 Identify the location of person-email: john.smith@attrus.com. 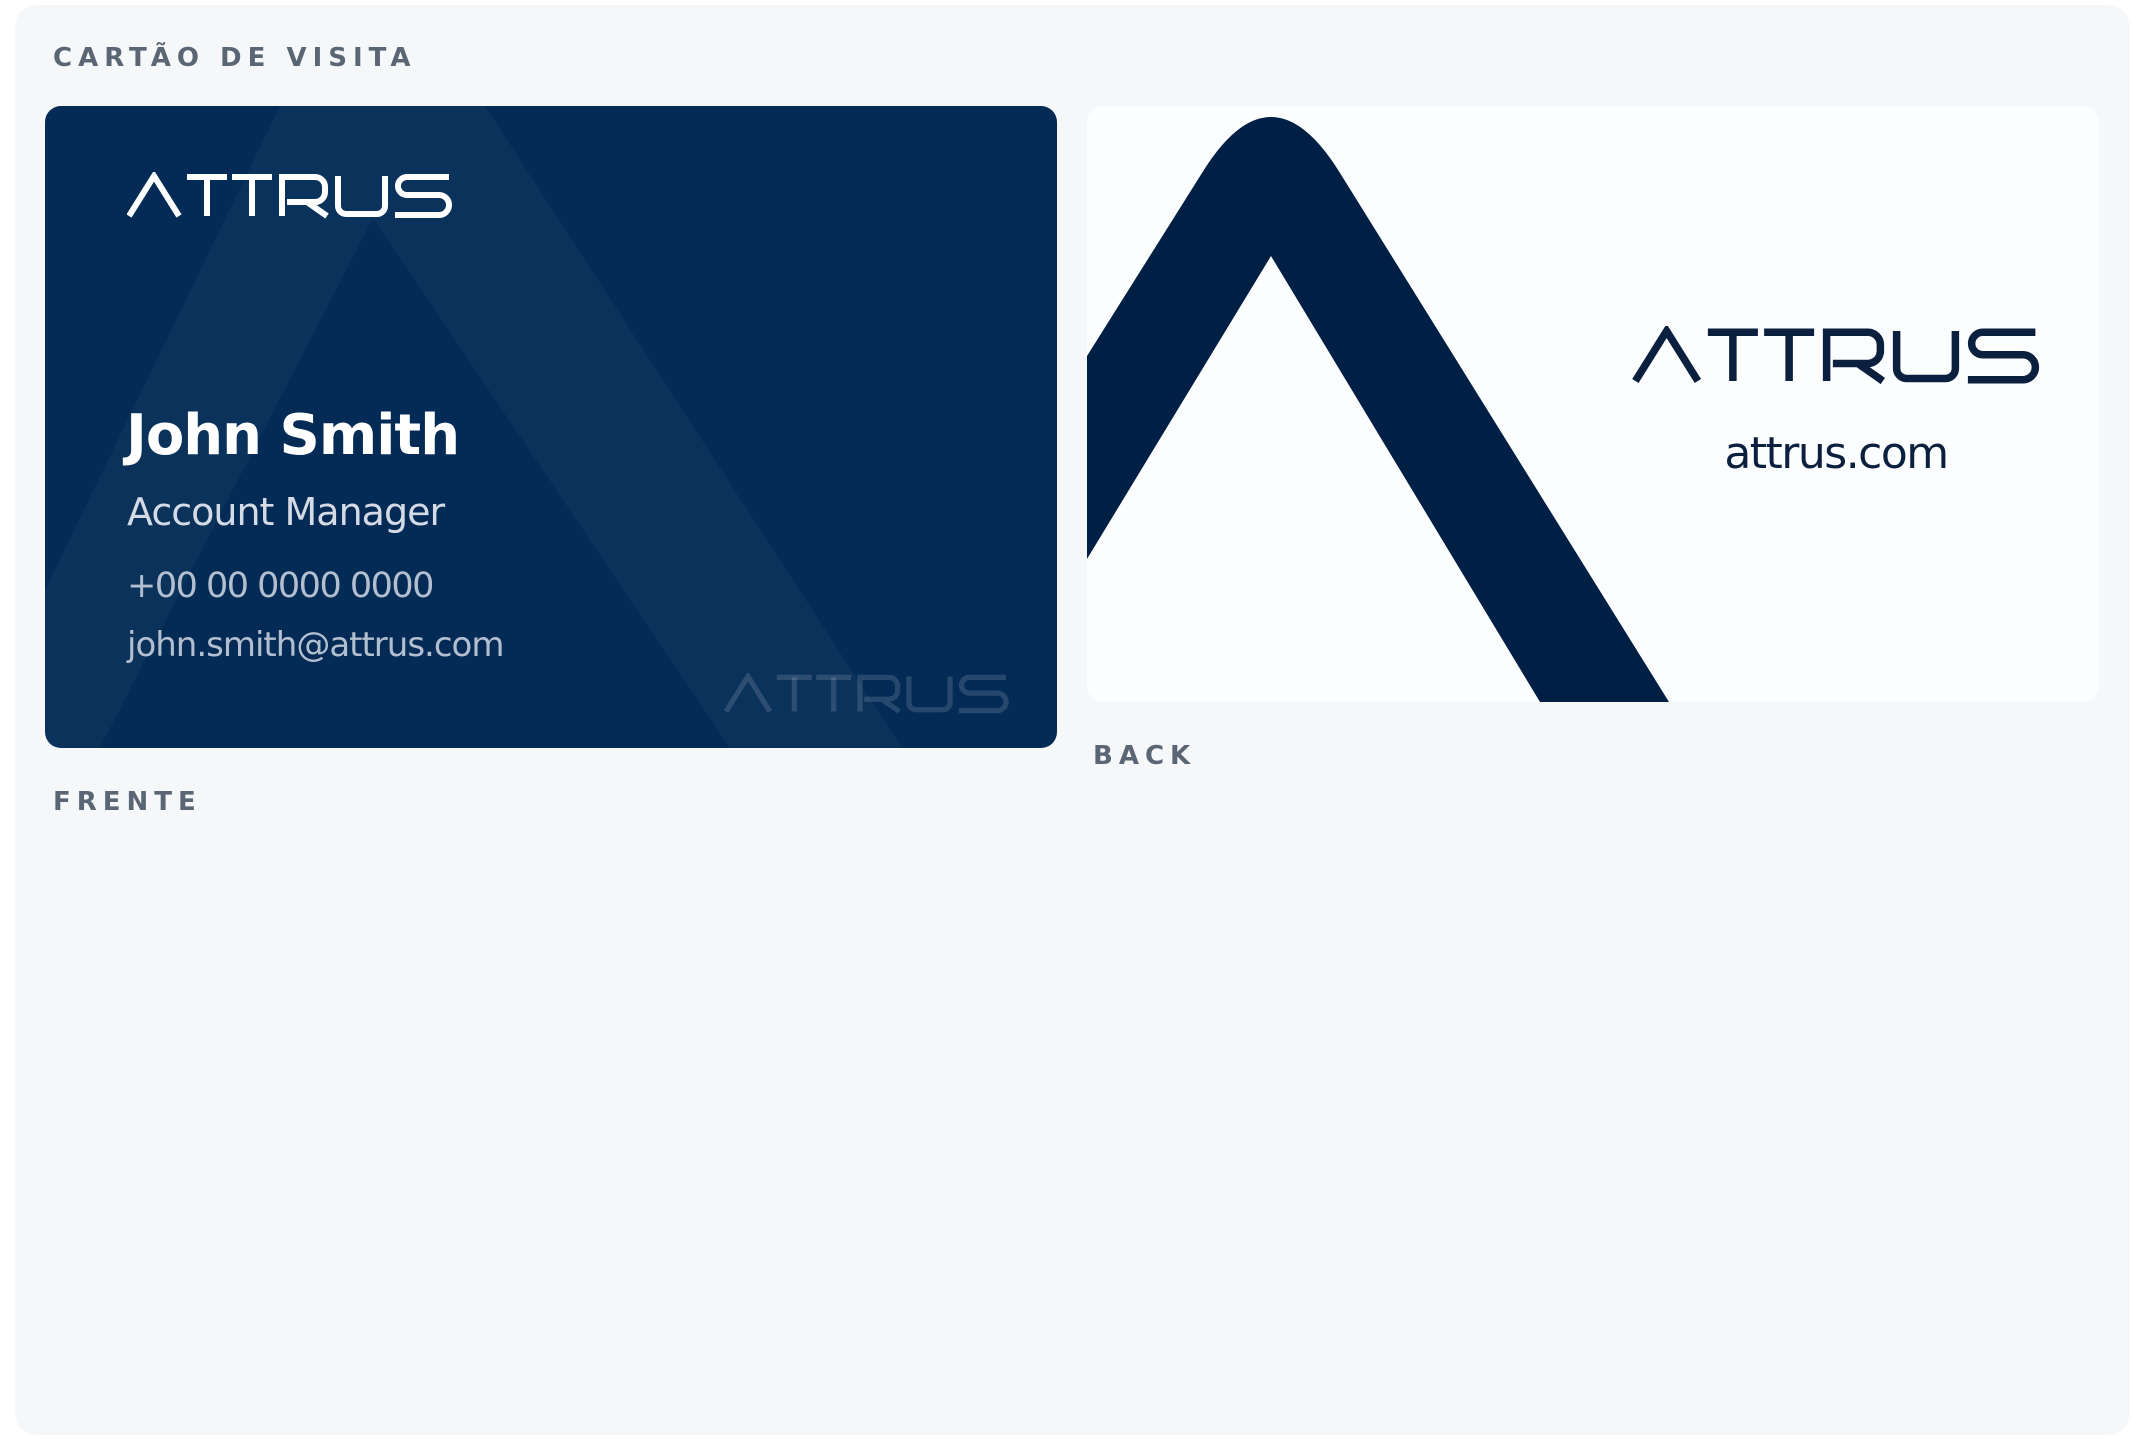
(315, 645).